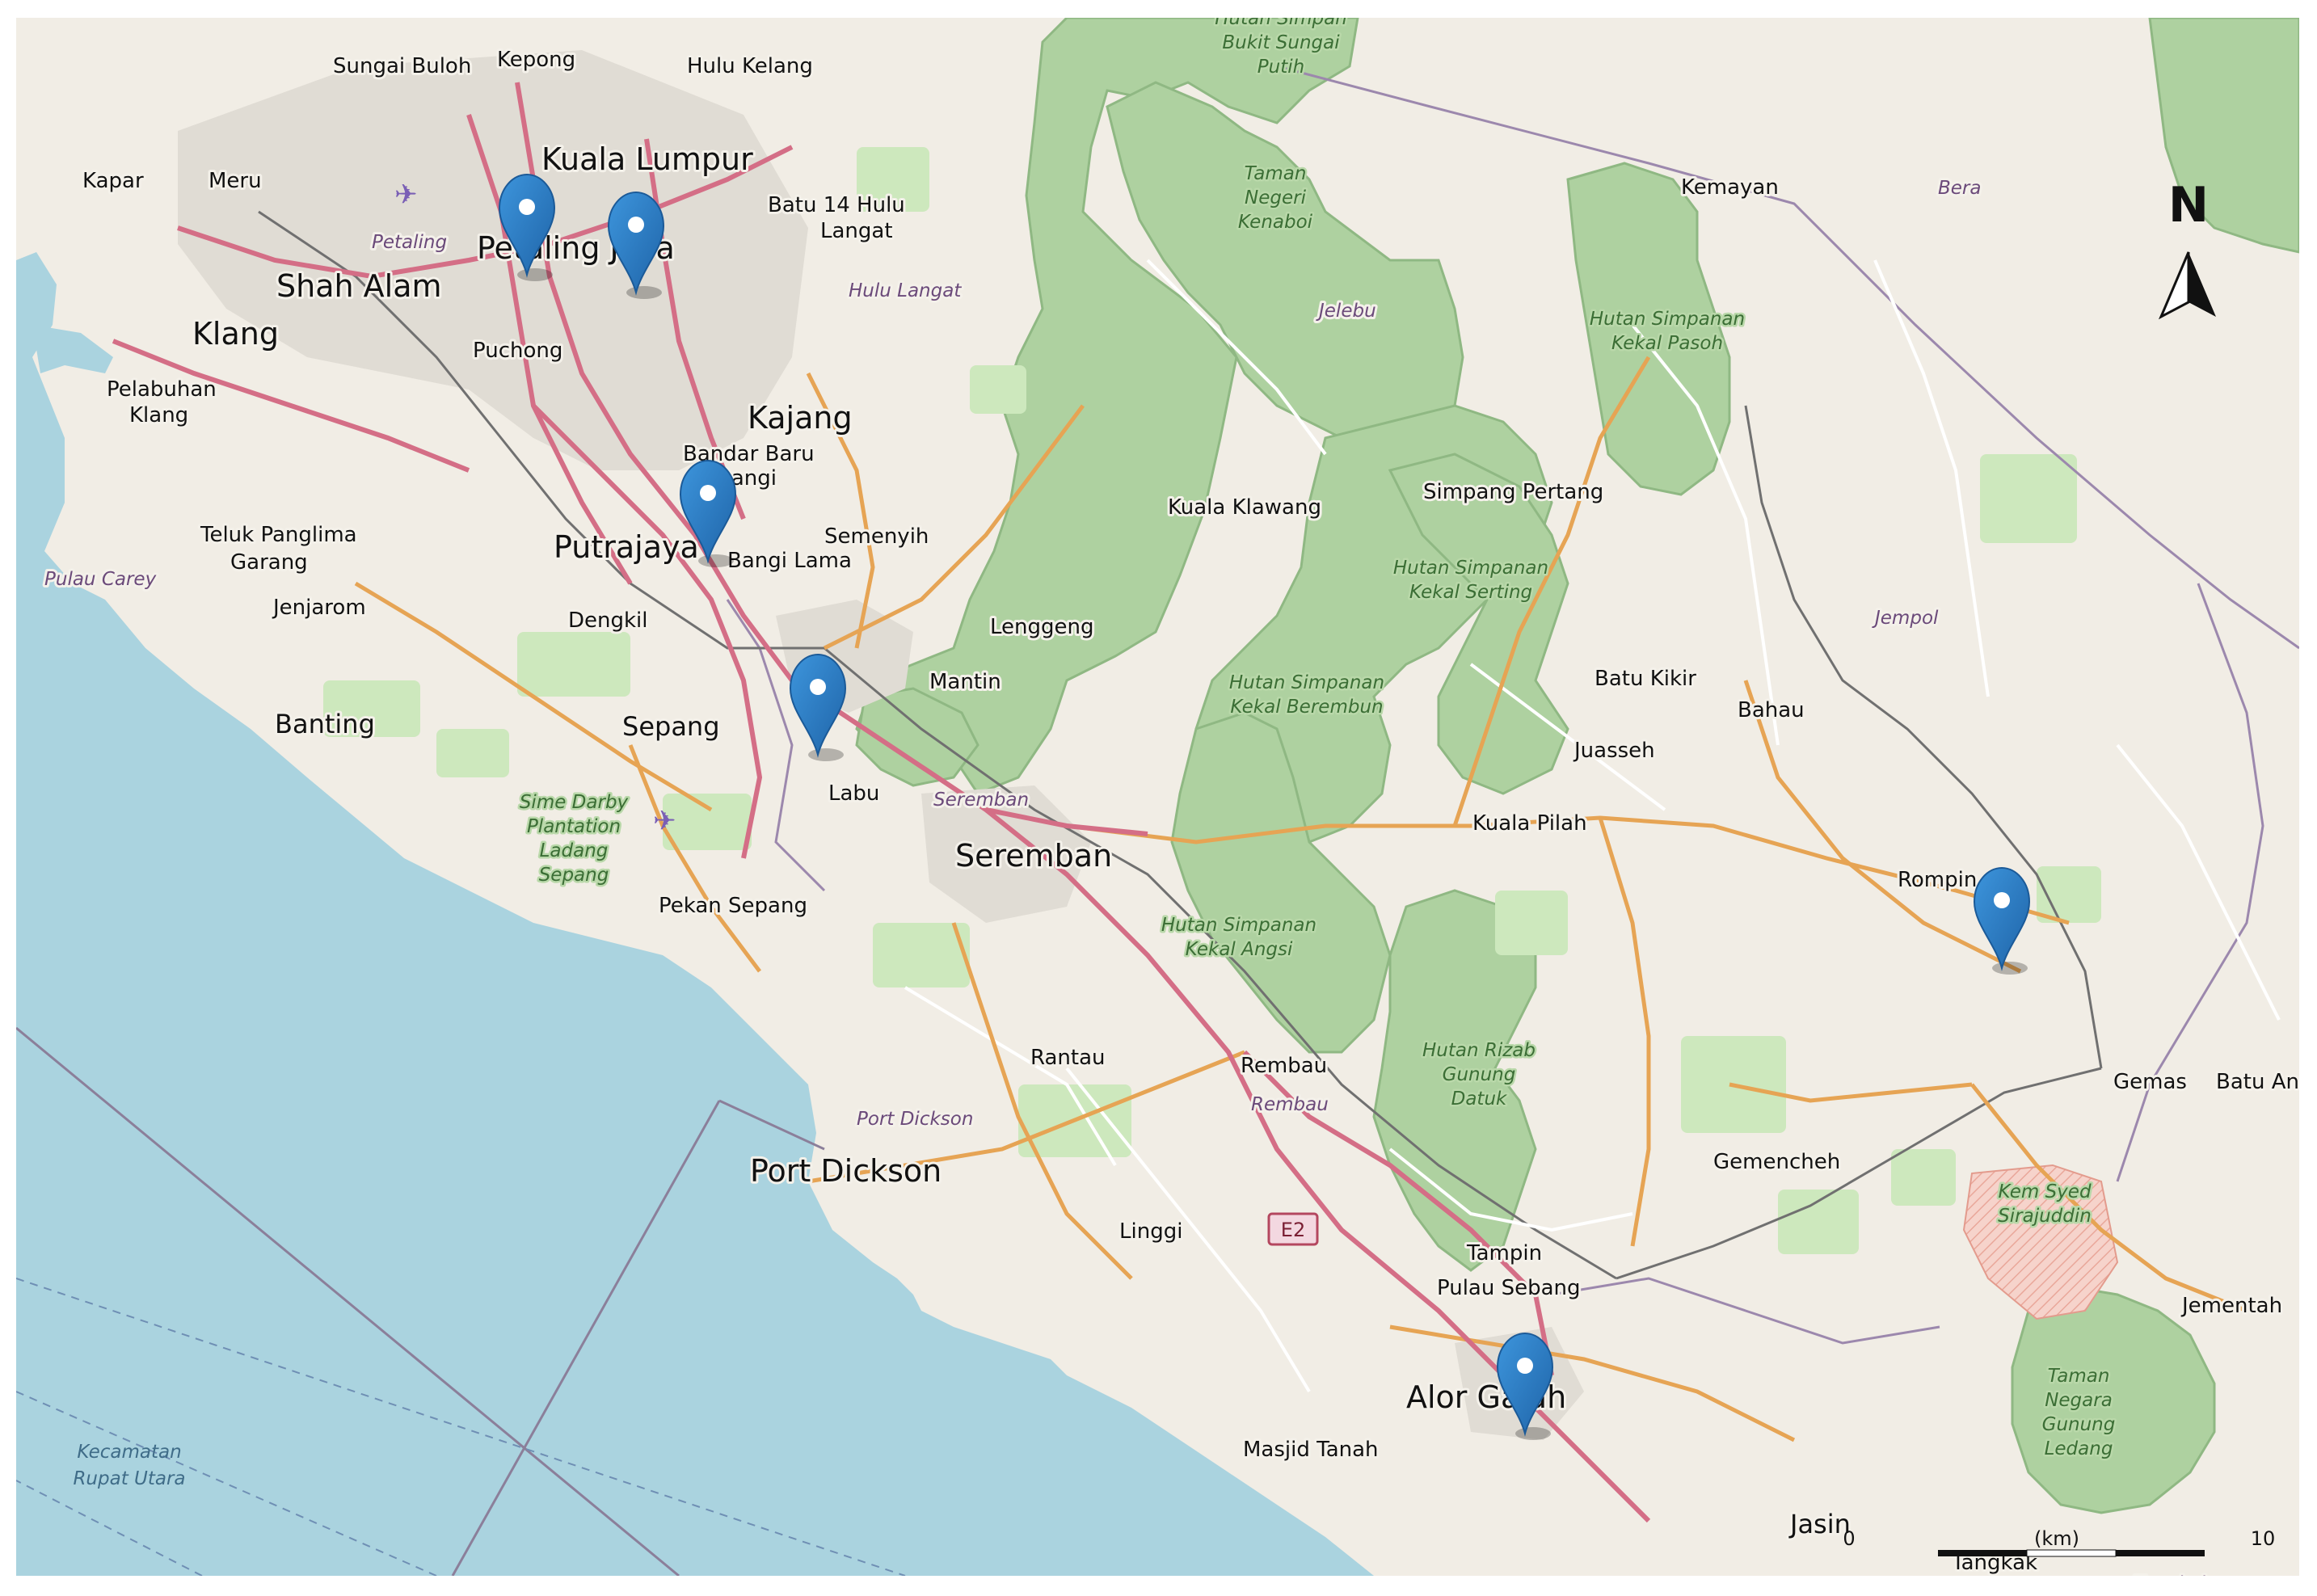  I want to click on protected-area-label: Bukit Sungai, so click(1281, 43).